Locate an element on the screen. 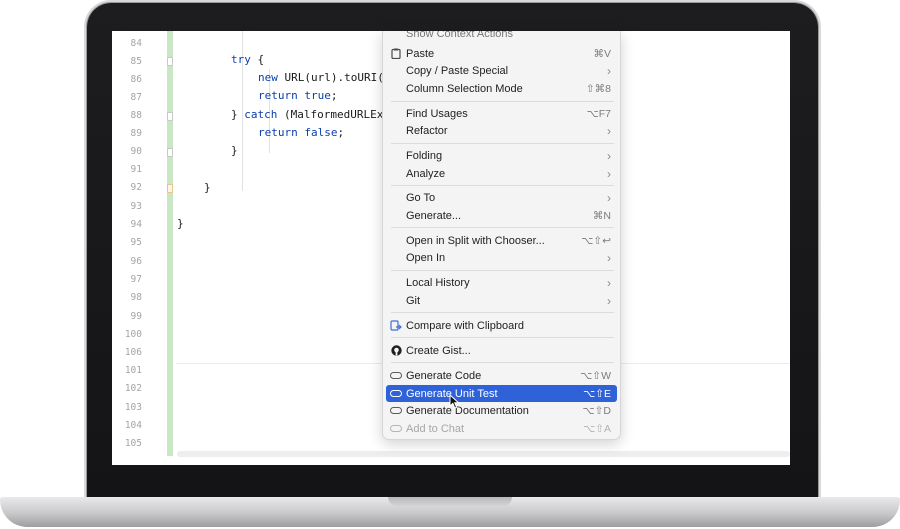 The image size is (900, 529). menu-item-local-history: Local History › is located at coordinates (501, 282).